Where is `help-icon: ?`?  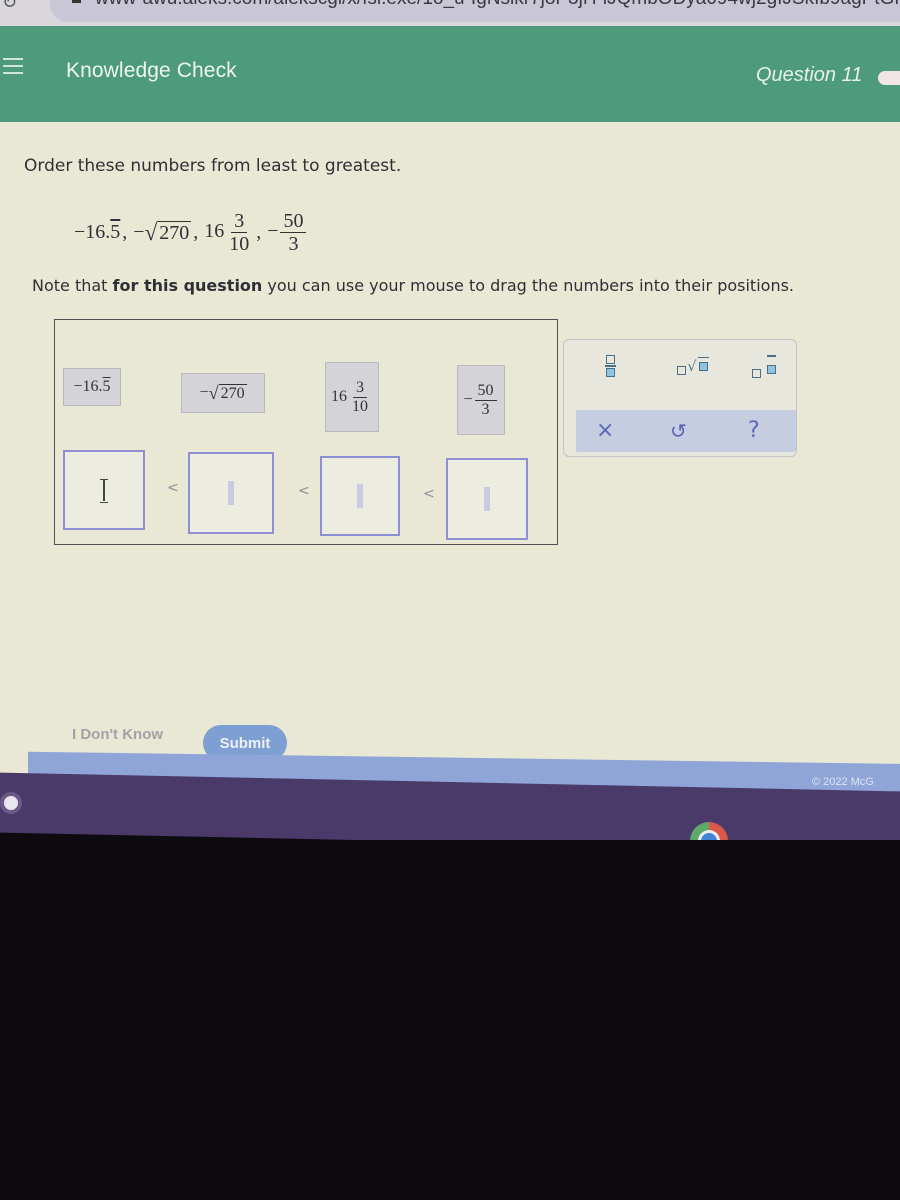 help-icon: ? is located at coordinates (754, 431).